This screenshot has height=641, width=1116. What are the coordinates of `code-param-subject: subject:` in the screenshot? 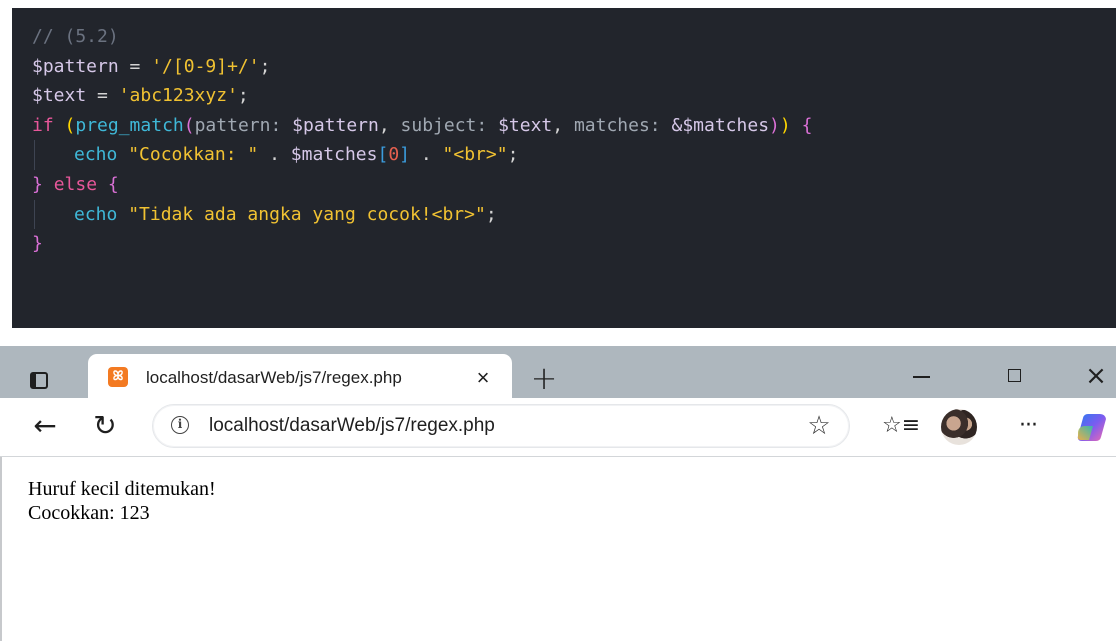 It's located at (444, 125).